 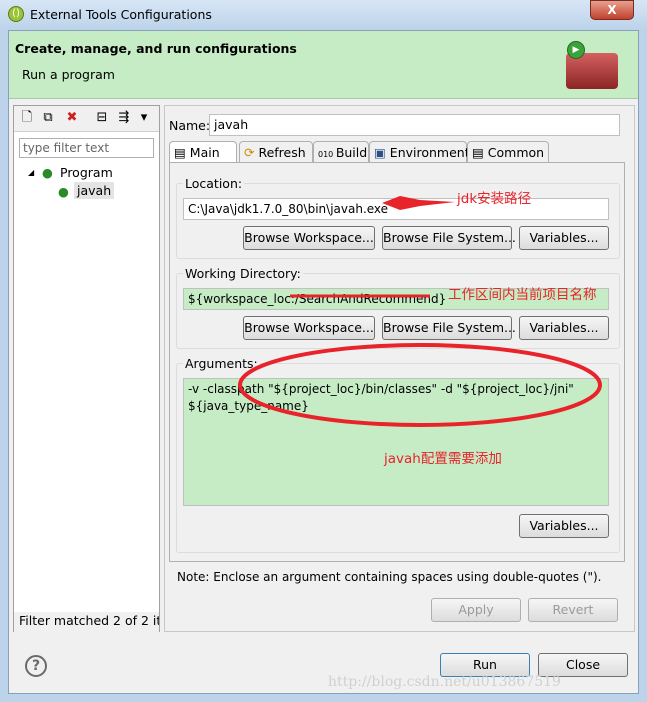 I want to click on watermark: http://blog.csdn.net/u013867519, so click(x=444, y=682).